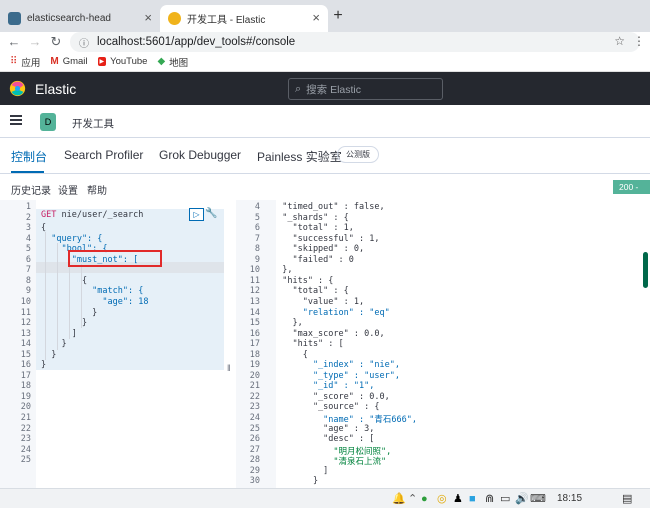  Describe the element at coordinates (254, 312) in the screenshot. I see `response-line-number: 14` at that location.